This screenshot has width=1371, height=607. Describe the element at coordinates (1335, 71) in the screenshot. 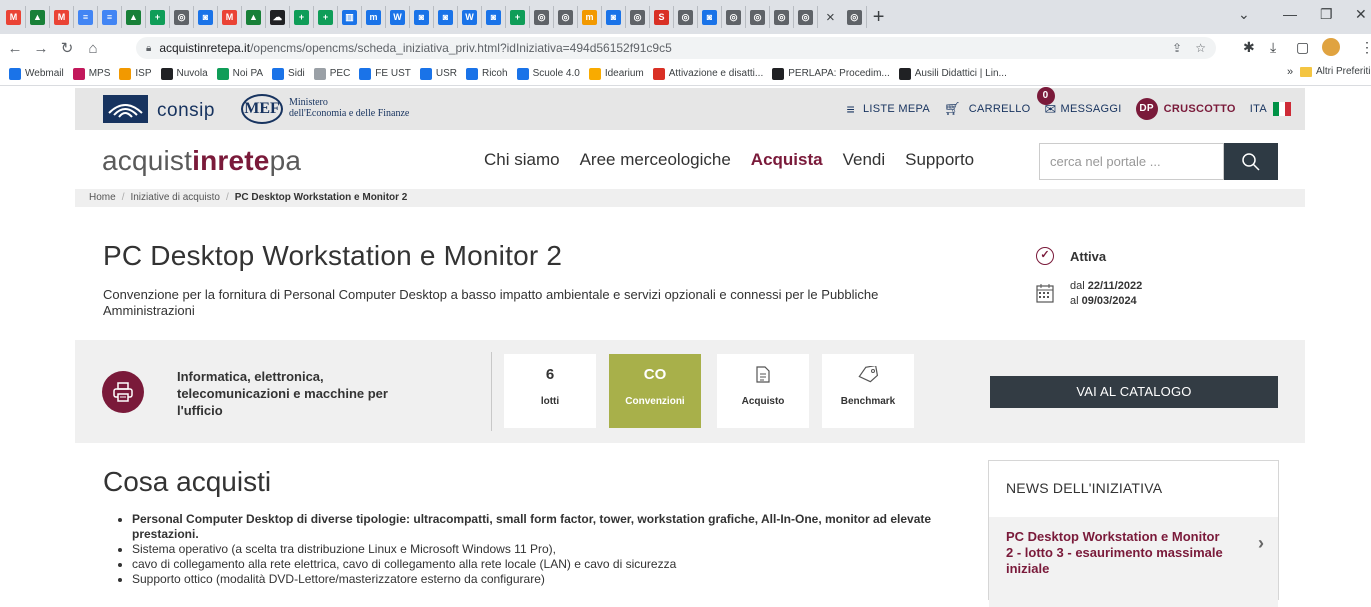

I see `other-bookmarks: Altri Preferiti` at that location.